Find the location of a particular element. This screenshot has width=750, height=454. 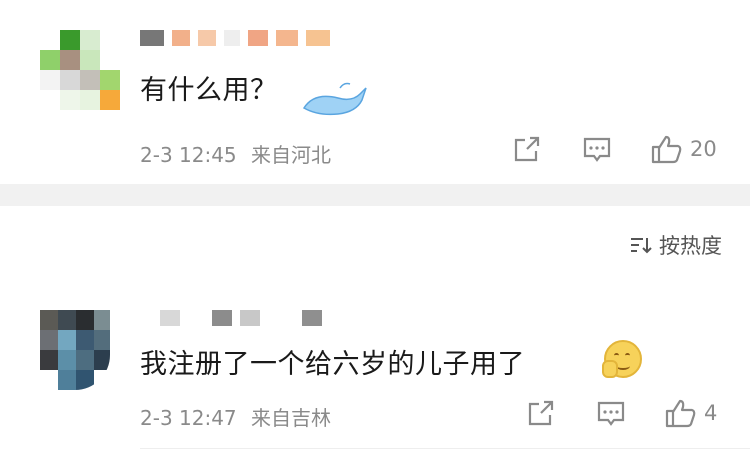

sort-icon is located at coordinates (641, 246).